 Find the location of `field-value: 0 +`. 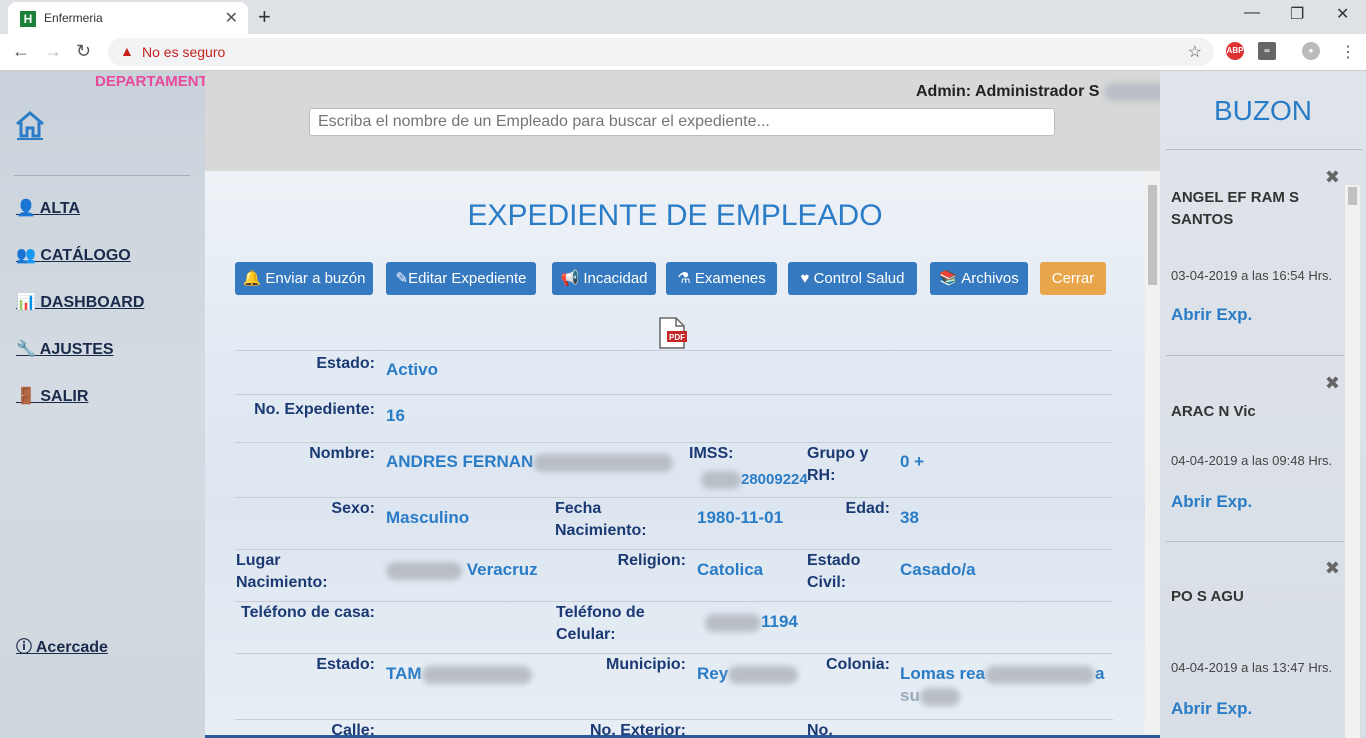

field-value: 0 + is located at coordinates (912, 461).